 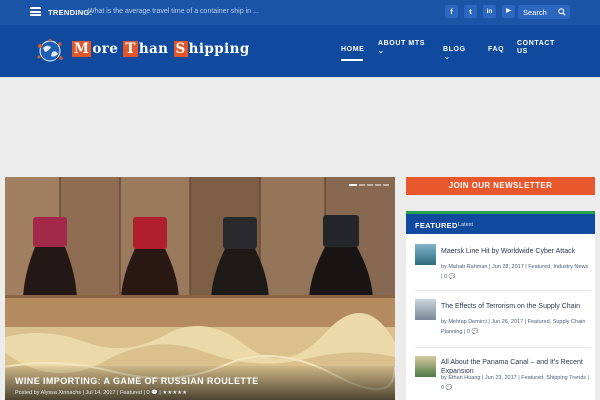 What do you see at coordinates (470, 11) in the screenshot?
I see `twitter-icon: t` at bounding box center [470, 11].